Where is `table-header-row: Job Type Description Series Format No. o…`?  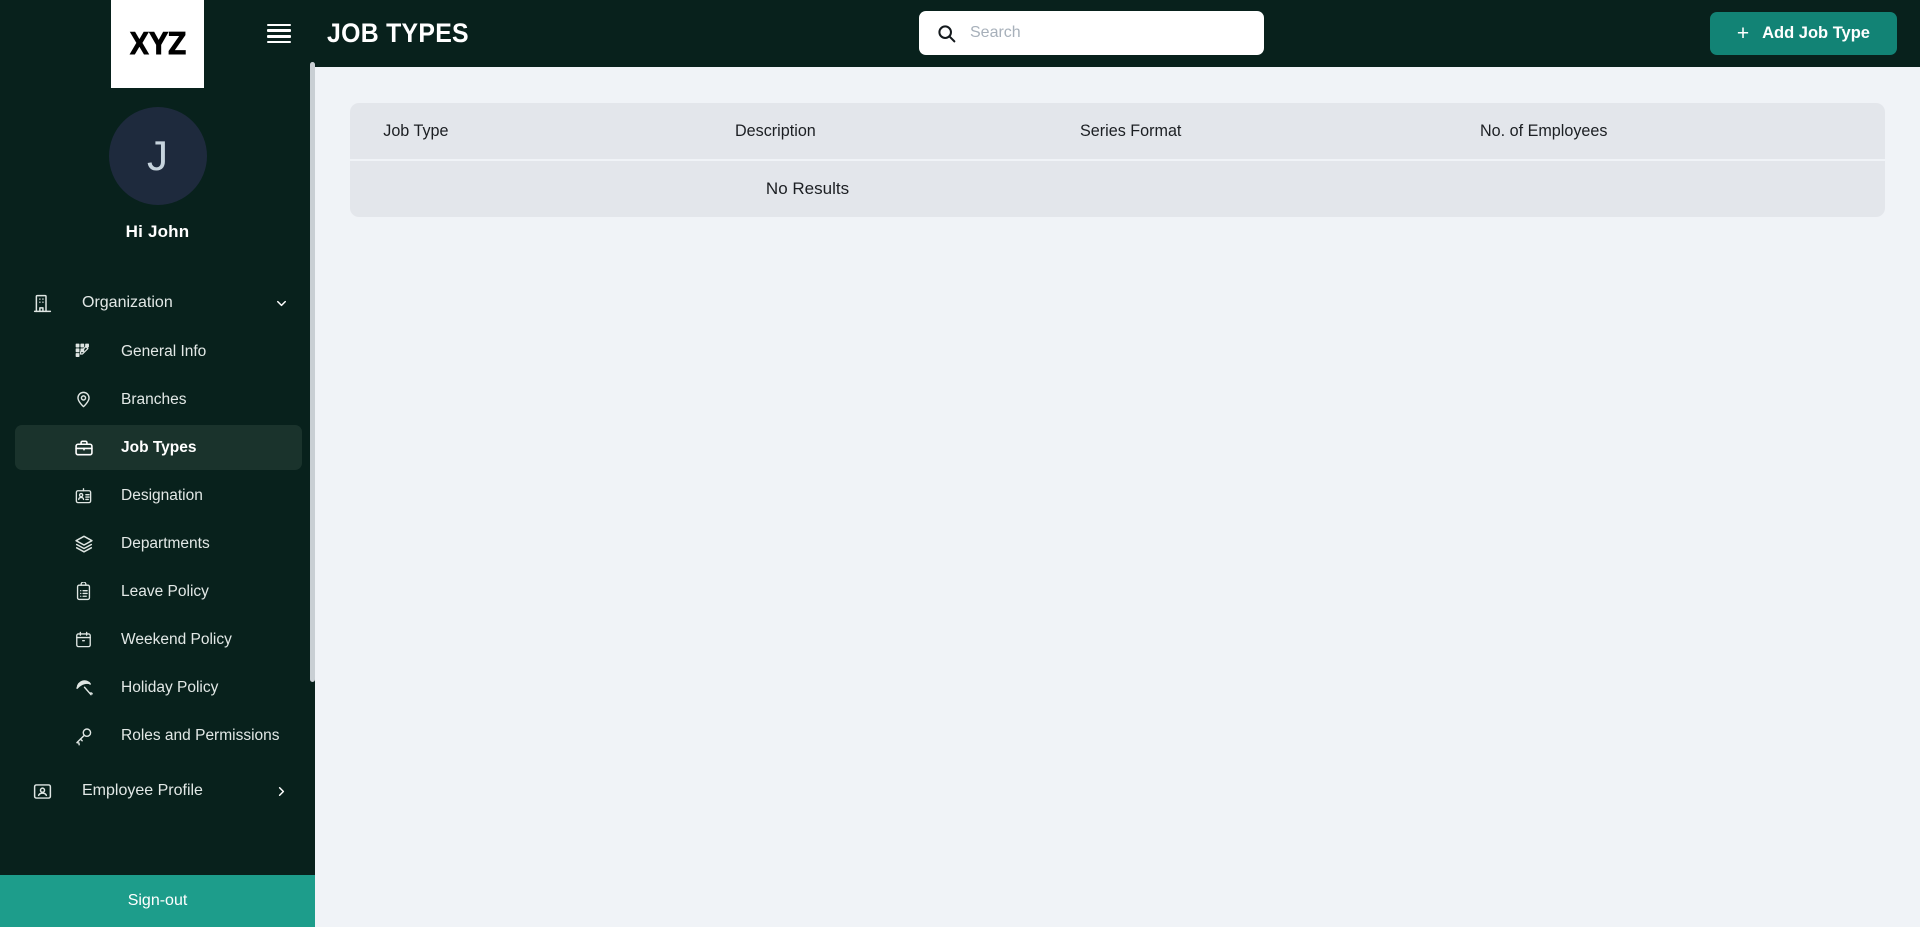
table-header-row: Job Type Description Series Format No. o… is located at coordinates (1117, 131).